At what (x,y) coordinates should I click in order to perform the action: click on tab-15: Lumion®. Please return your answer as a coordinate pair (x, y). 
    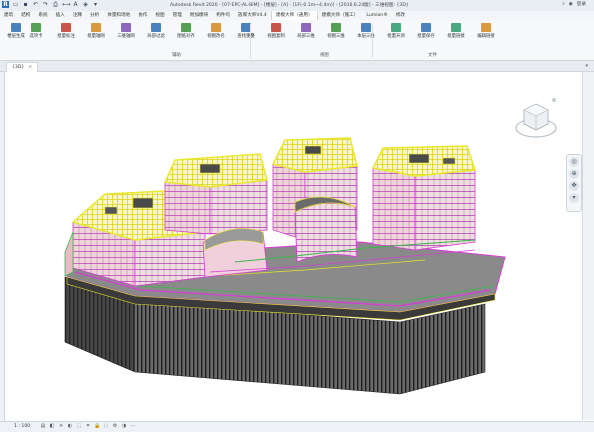
    Looking at the image, I should click on (376, 15).